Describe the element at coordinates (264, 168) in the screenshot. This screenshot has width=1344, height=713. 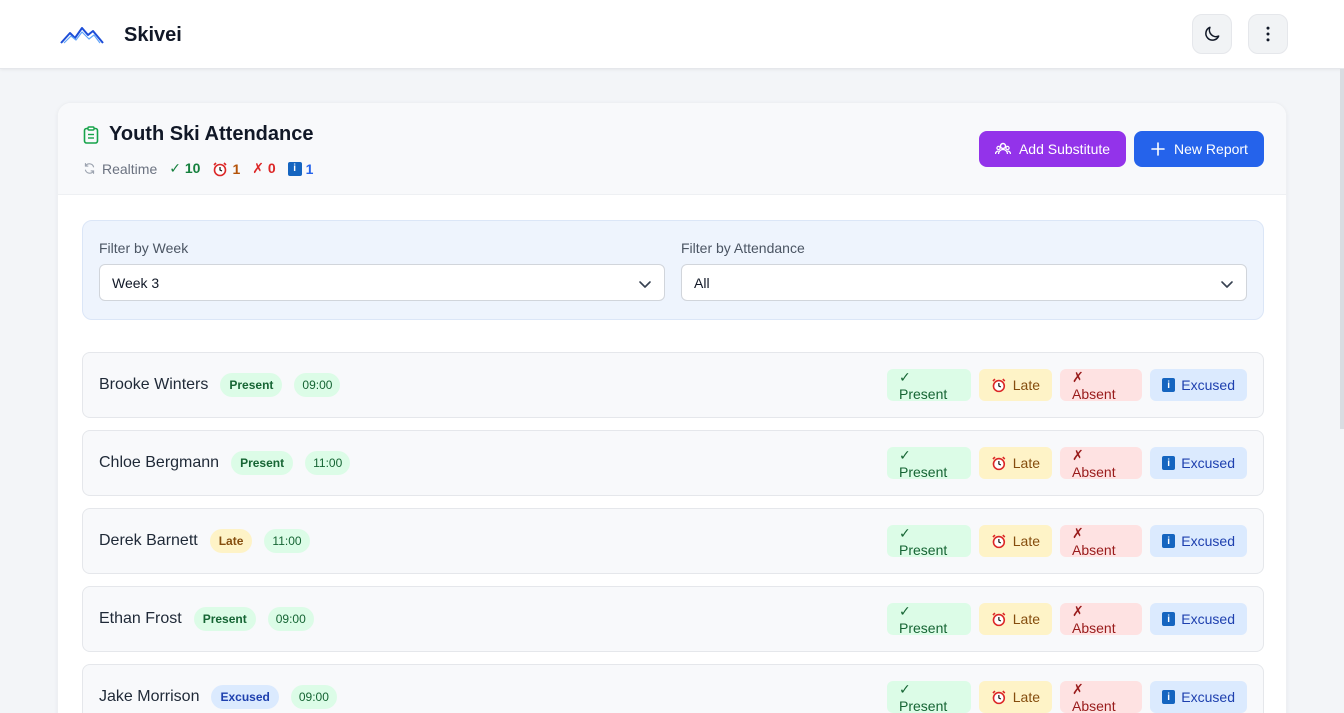
I see `absent-count: ✗ 0` at that location.